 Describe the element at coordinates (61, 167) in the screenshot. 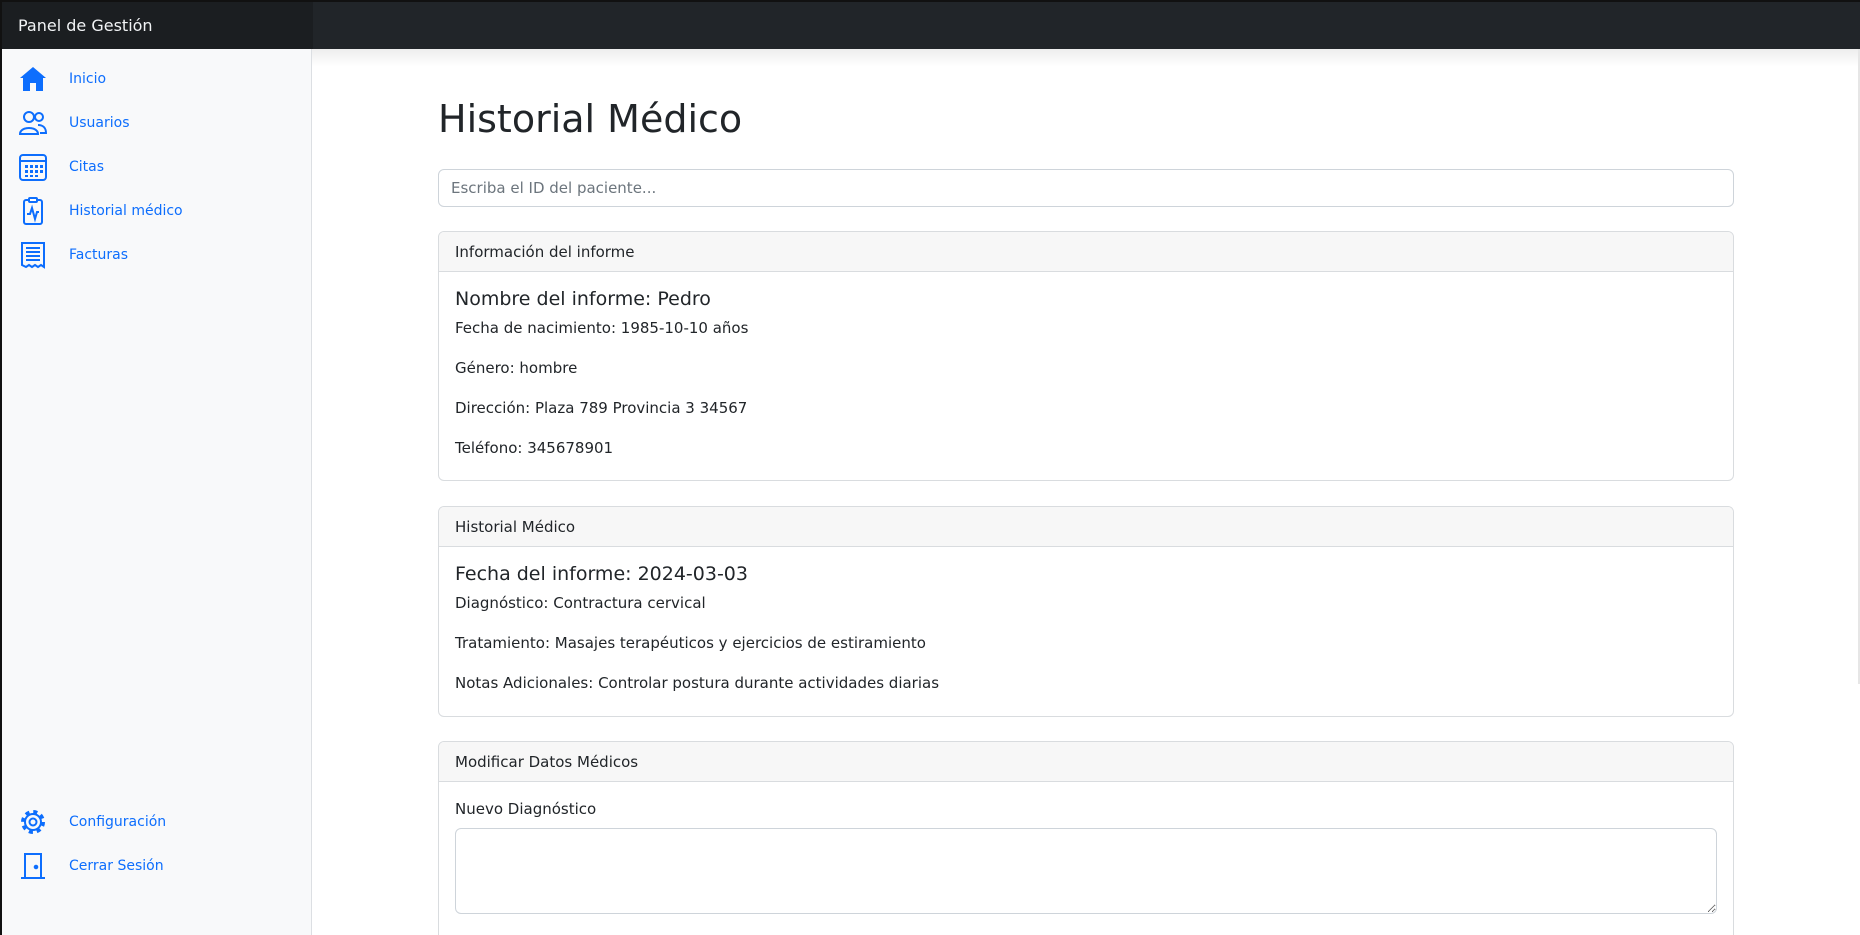

I see `sidebar-item-citas: Citas` at that location.